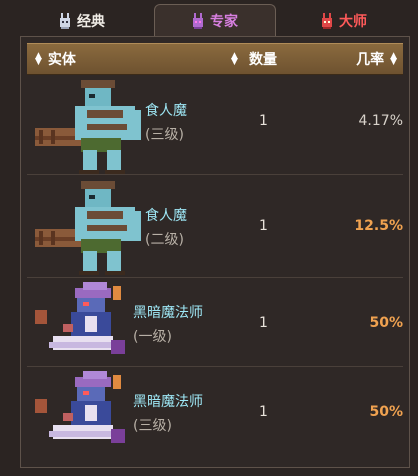 The width and height of the screenshot is (418, 476). Describe the element at coordinates (263, 59) in the screenshot. I see `column-header-quantity: 数量` at that location.